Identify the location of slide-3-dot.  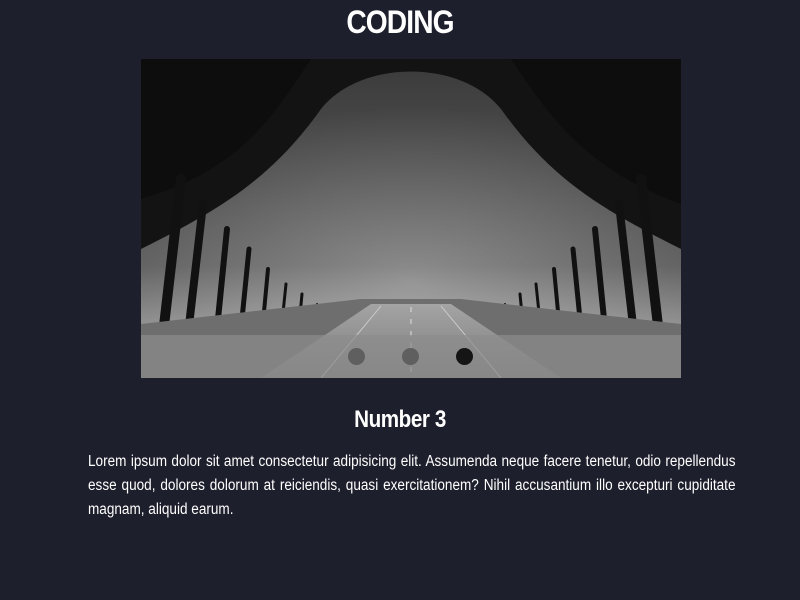
(464, 356).